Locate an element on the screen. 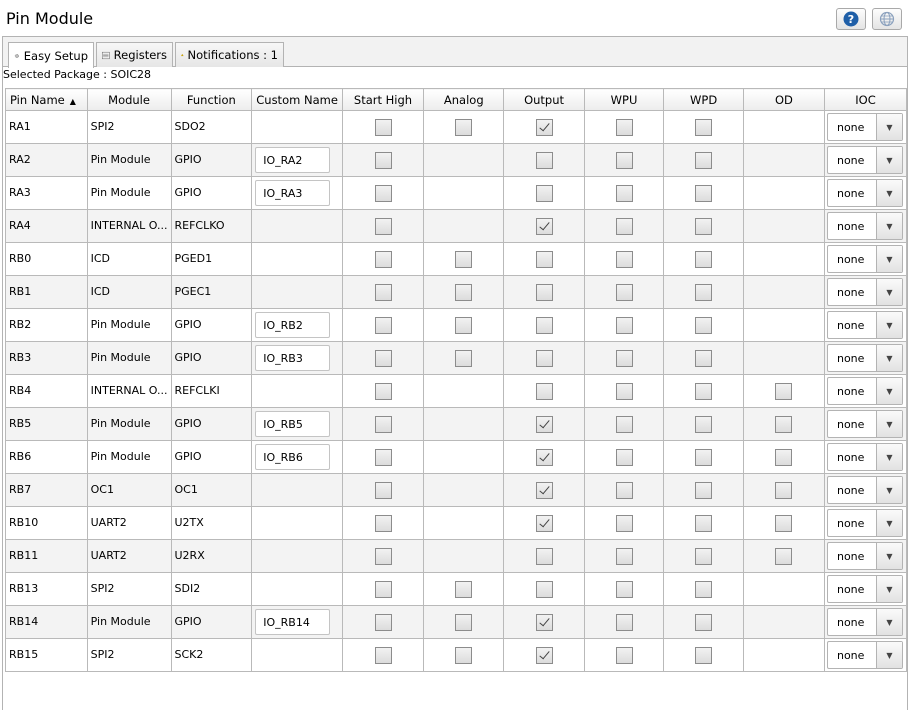  column-header-pin-name: Pin Name ▲ is located at coordinates (46, 99).